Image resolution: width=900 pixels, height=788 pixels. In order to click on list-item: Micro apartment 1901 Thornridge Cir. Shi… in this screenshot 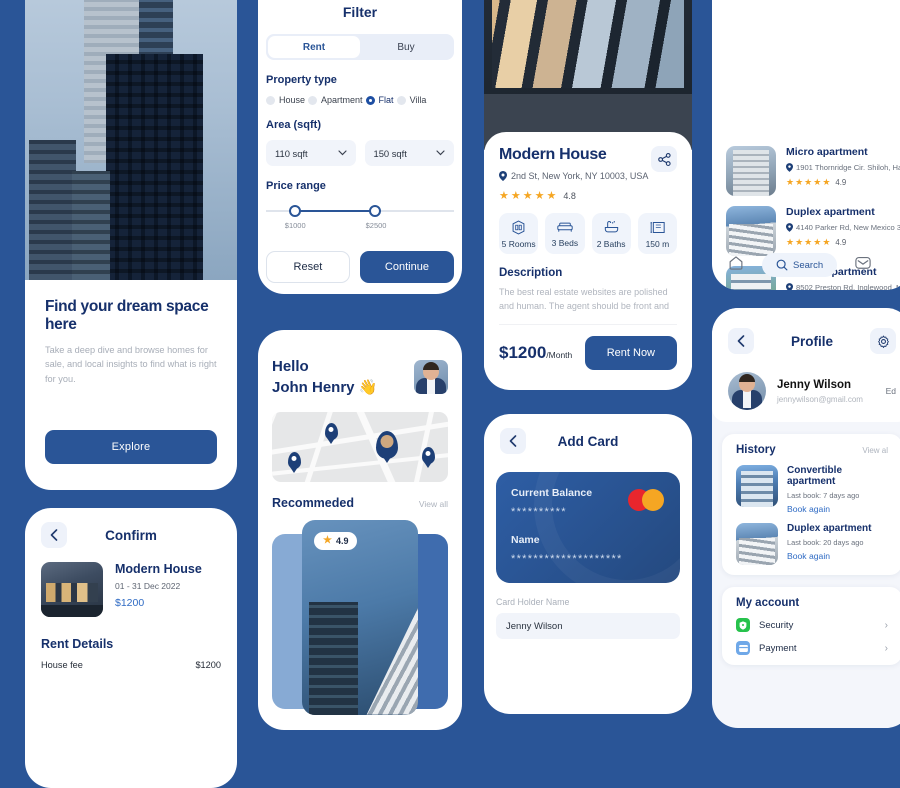, I will do `click(806, 166)`.